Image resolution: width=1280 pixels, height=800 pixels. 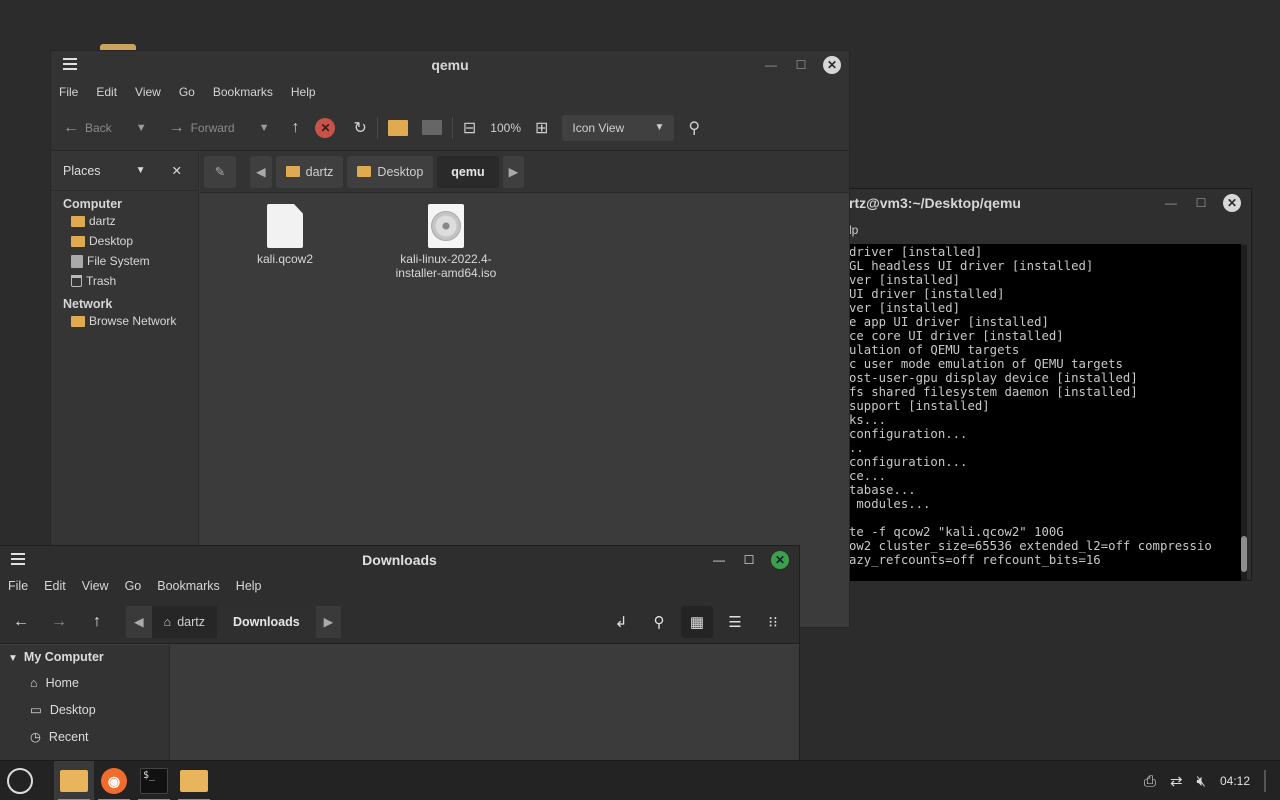 What do you see at coordinates (773, 622) in the screenshot?
I see `compact-view-icon: ⁝⁝` at bounding box center [773, 622].